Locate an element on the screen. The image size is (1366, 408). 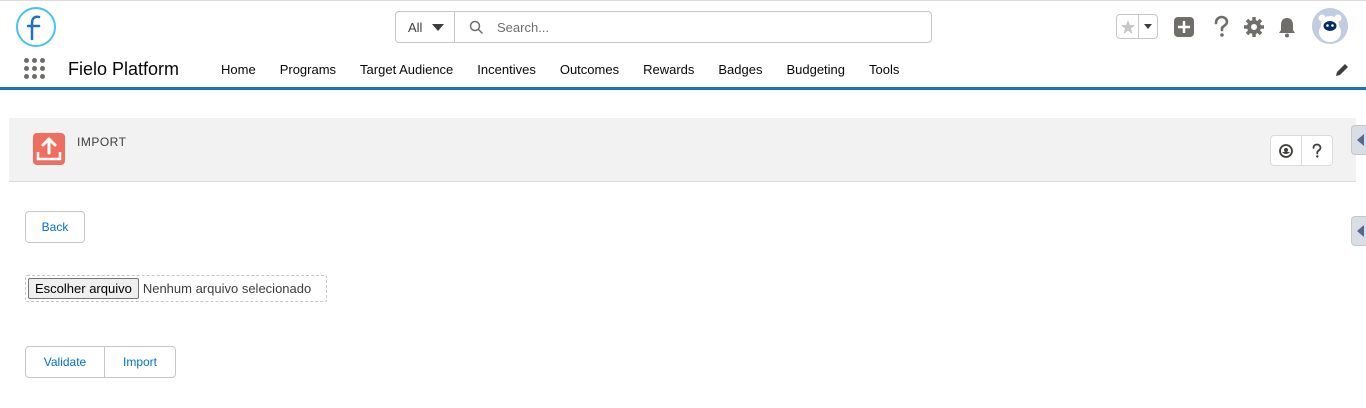
search-icon is located at coordinates (476, 27).